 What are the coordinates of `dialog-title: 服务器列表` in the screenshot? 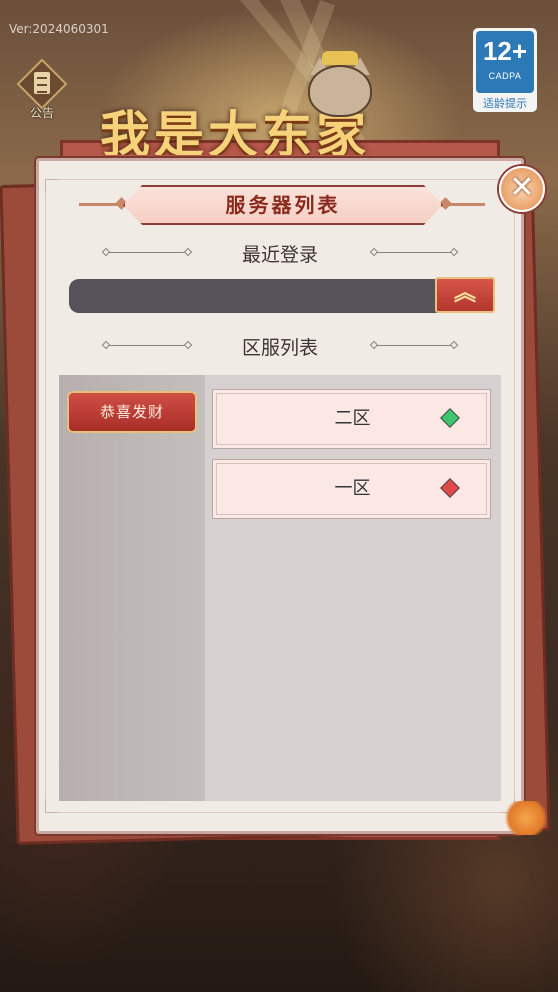 It's located at (283, 205).